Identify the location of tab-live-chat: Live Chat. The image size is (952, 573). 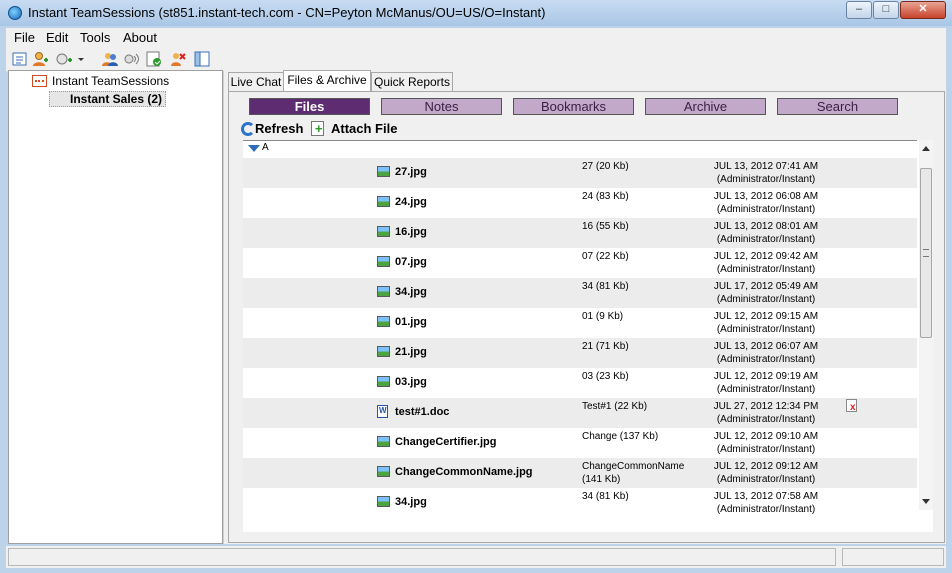
(256, 81).